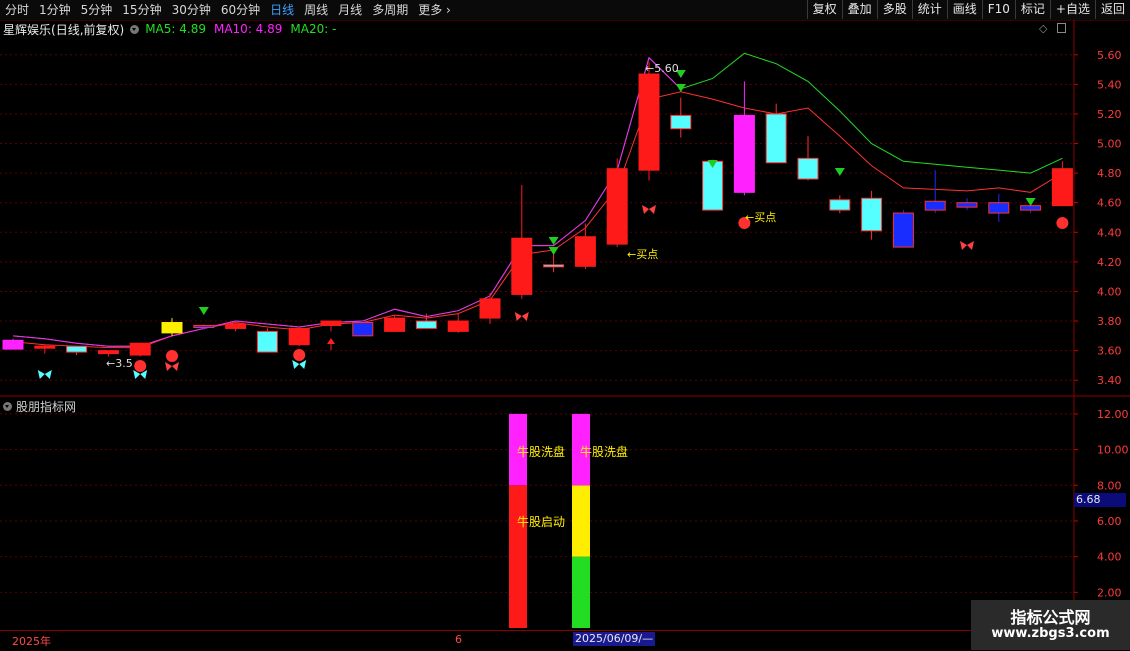 The image size is (1130, 651). I want to click on date-axis: 2025年 6 2025/06/09/—, so click(565, 640).